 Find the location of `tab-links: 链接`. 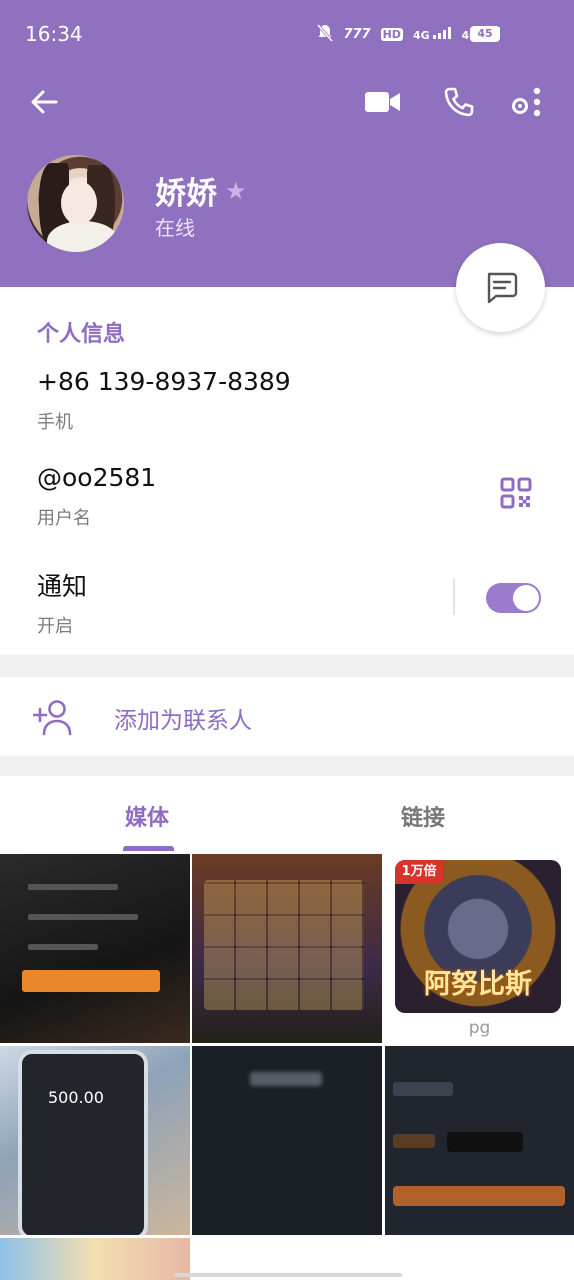

tab-links: 链接 is located at coordinates (423, 816).